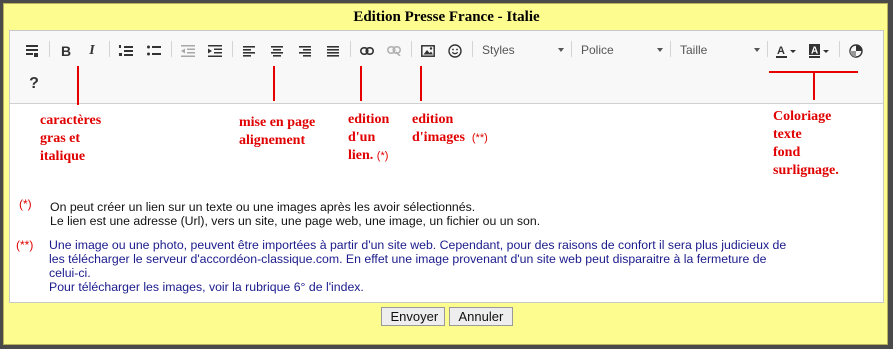 The height and width of the screenshot is (349, 893). I want to click on text-color-icon: A, so click(787, 51).